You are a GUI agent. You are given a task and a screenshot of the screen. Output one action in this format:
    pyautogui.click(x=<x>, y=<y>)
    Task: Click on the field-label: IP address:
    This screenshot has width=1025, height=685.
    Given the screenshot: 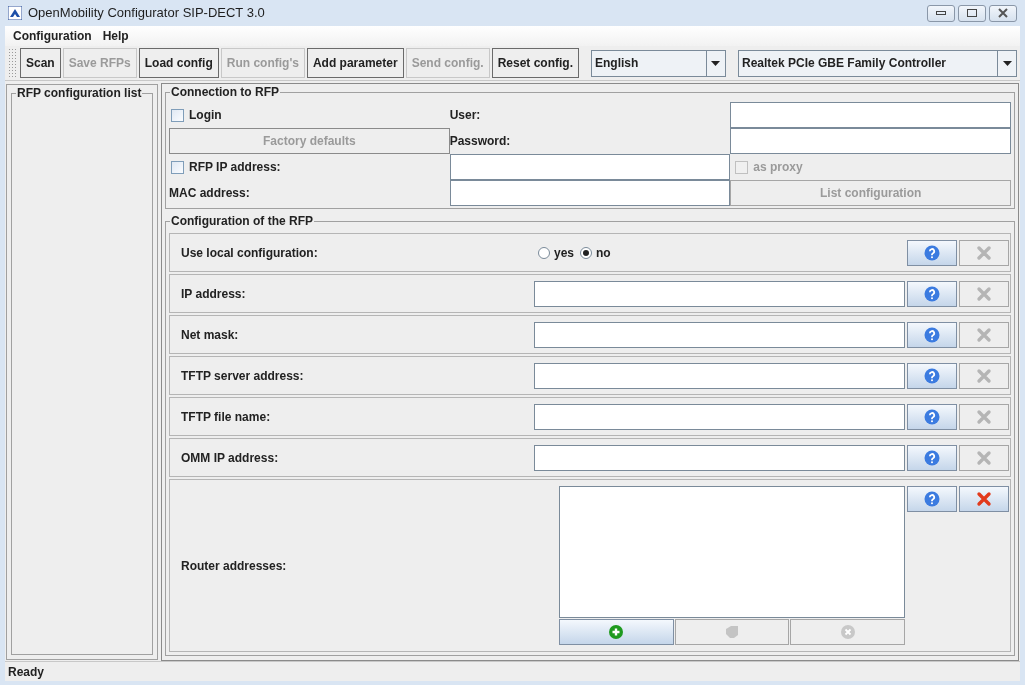 What is the action you would take?
    pyautogui.click(x=213, y=294)
    